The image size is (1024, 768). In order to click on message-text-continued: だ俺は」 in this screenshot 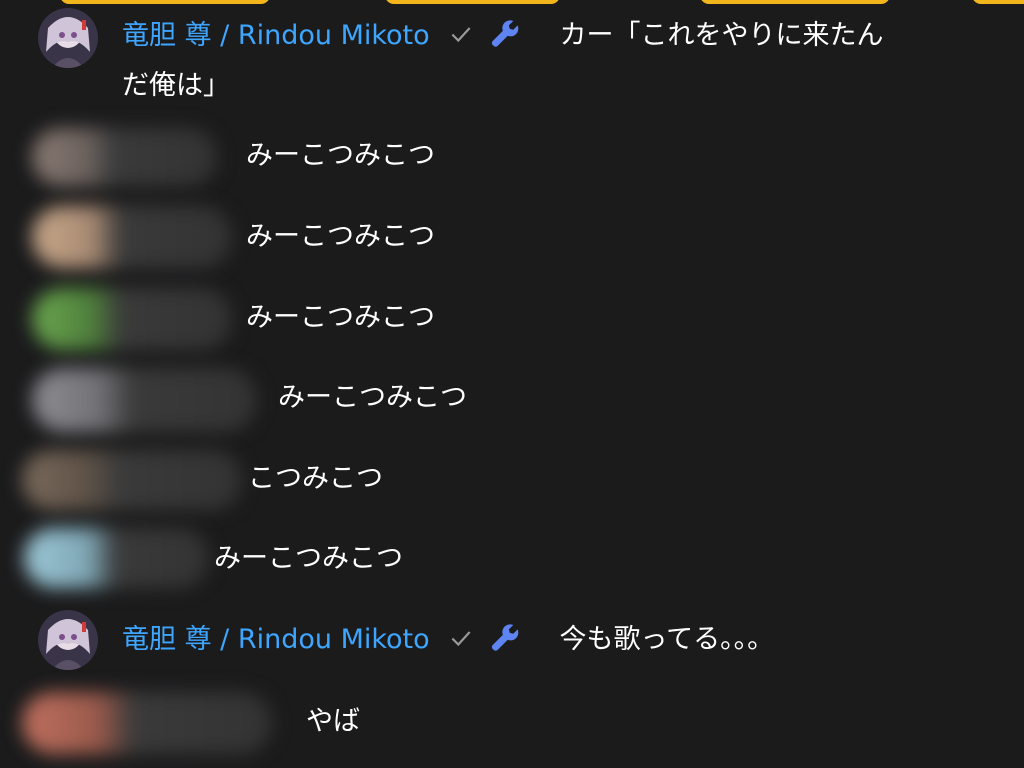, I will do `click(176, 85)`.